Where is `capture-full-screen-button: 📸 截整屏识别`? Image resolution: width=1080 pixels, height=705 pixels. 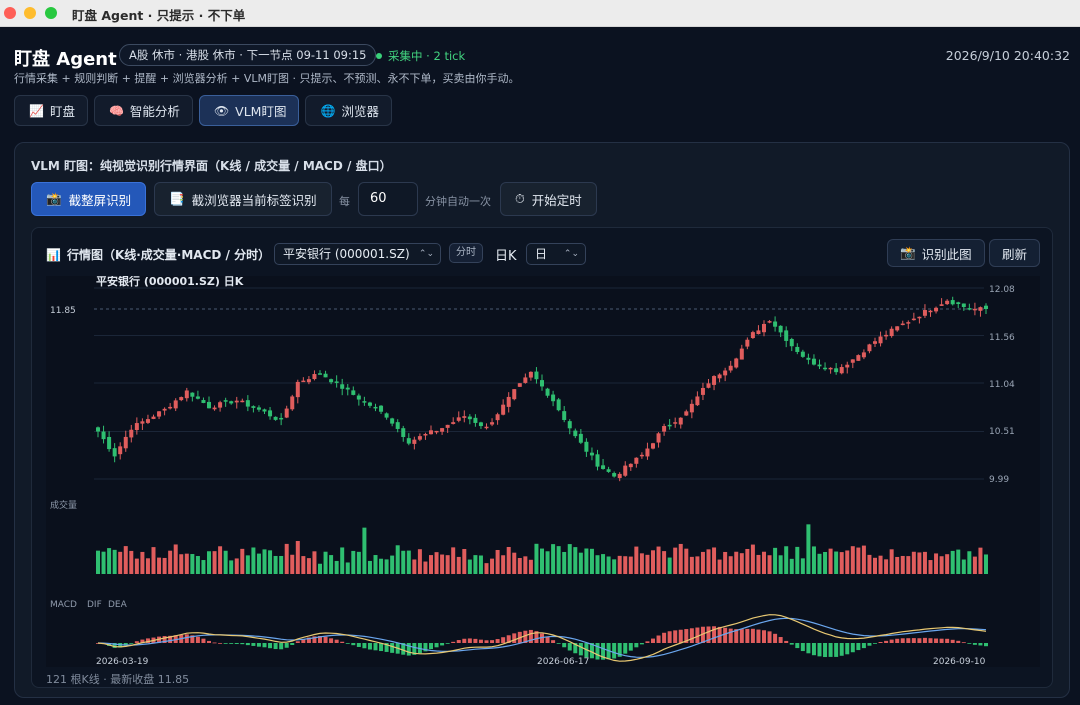
capture-full-screen-button: 📸 截整屏识别 is located at coordinates (89, 199).